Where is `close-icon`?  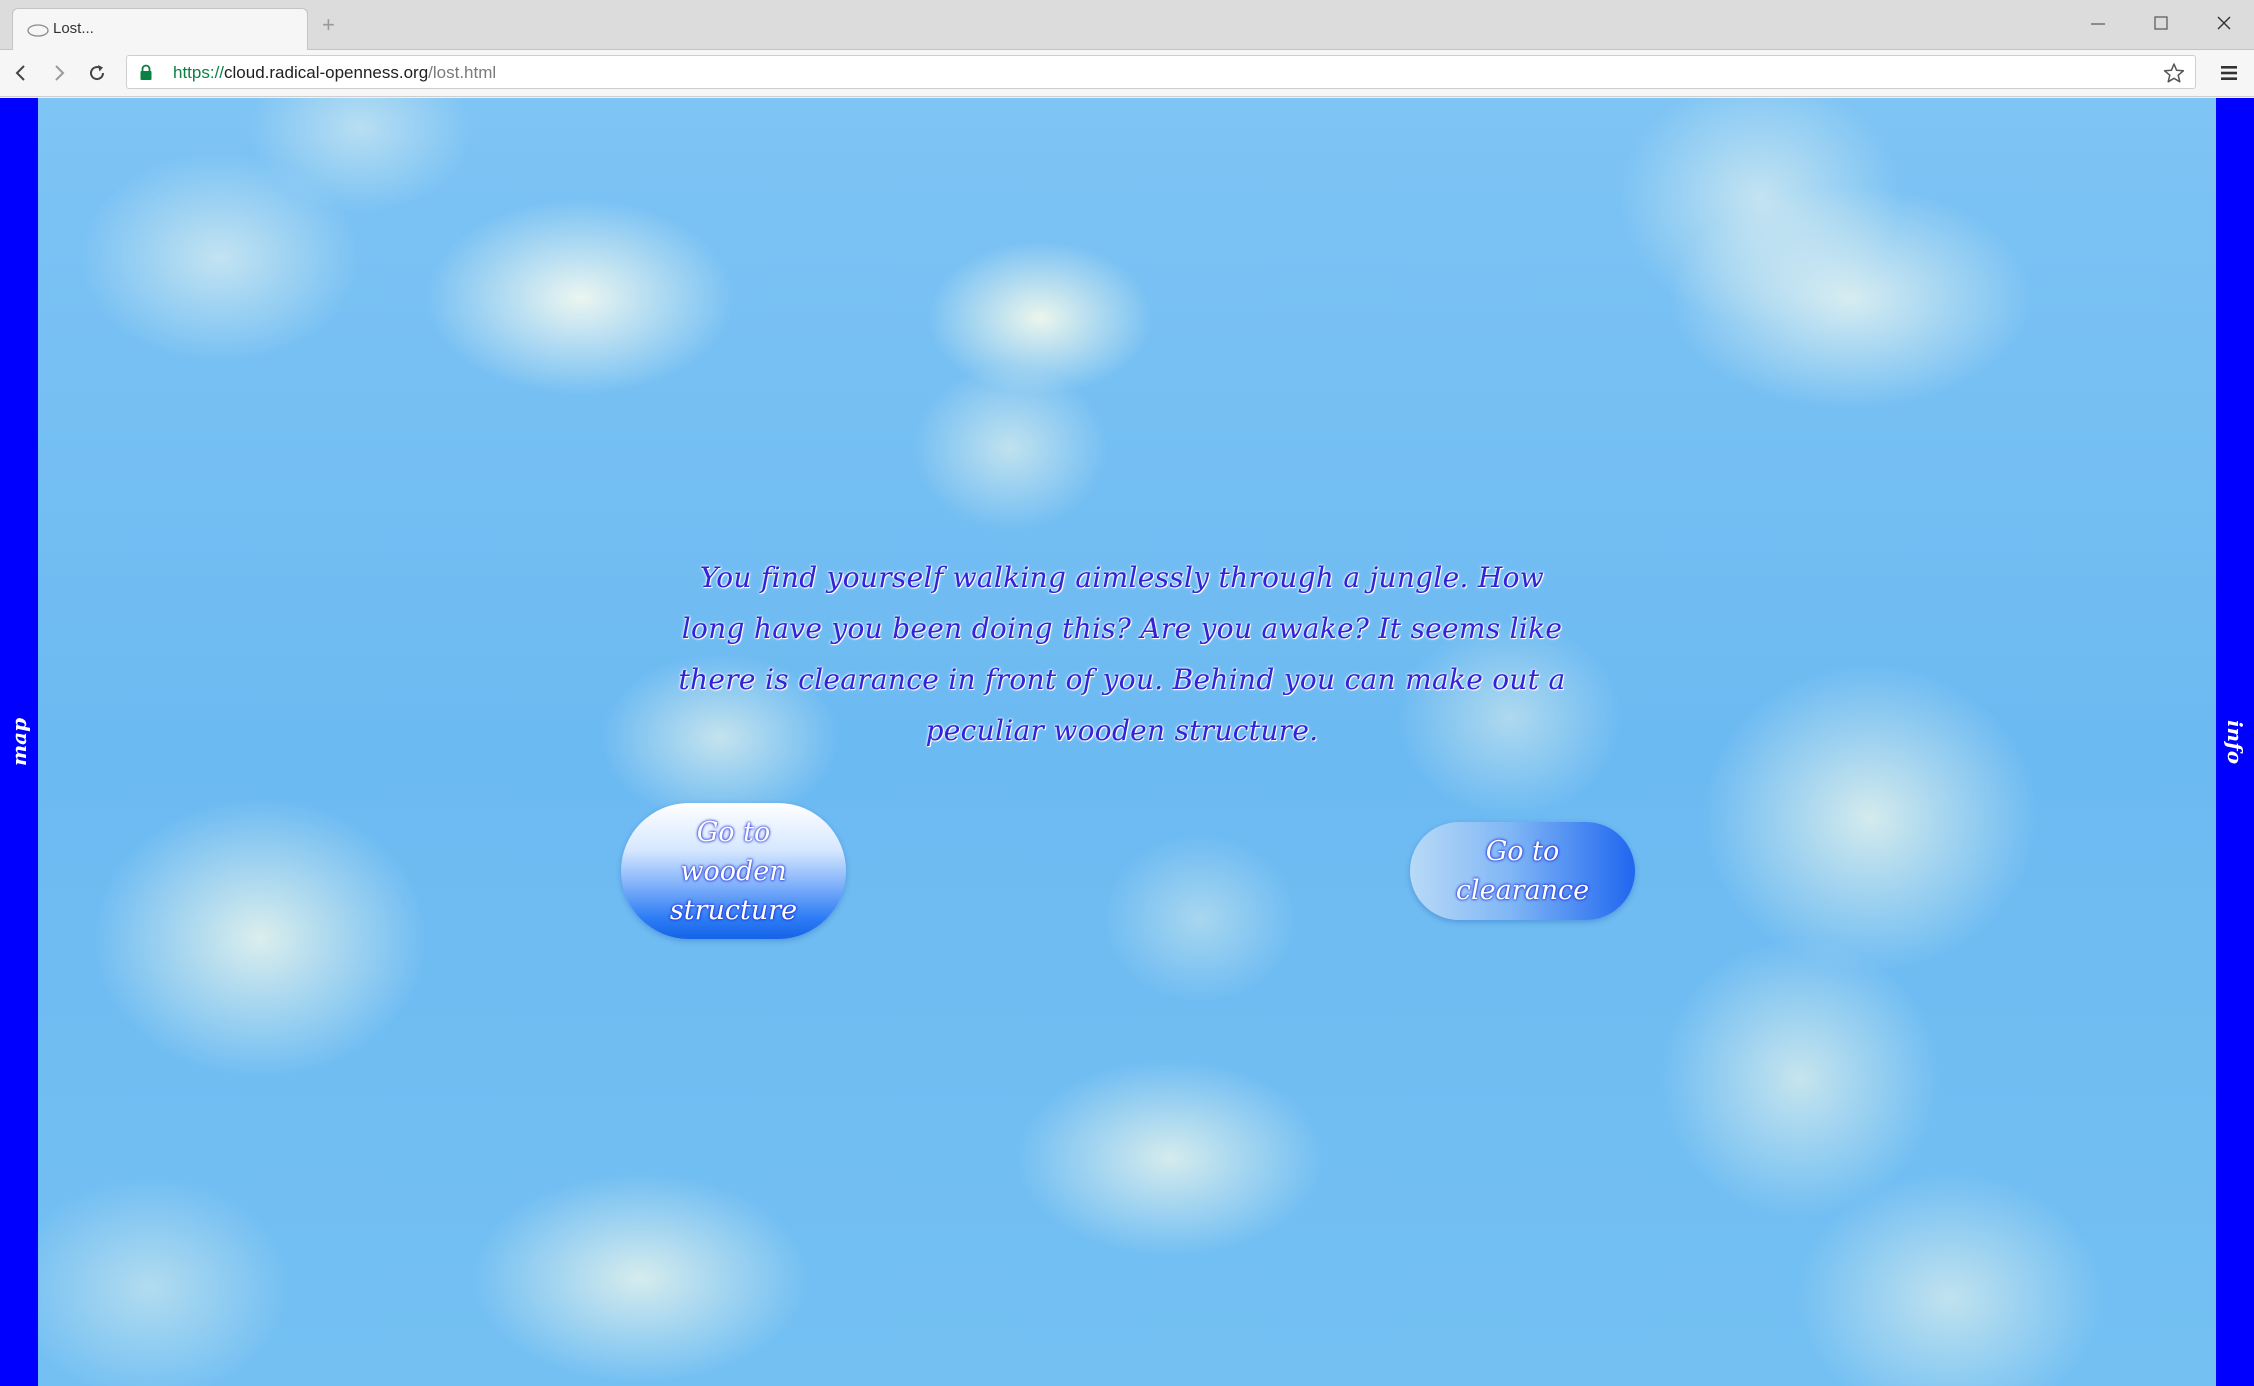 close-icon is located at coordinates (2224, 23).